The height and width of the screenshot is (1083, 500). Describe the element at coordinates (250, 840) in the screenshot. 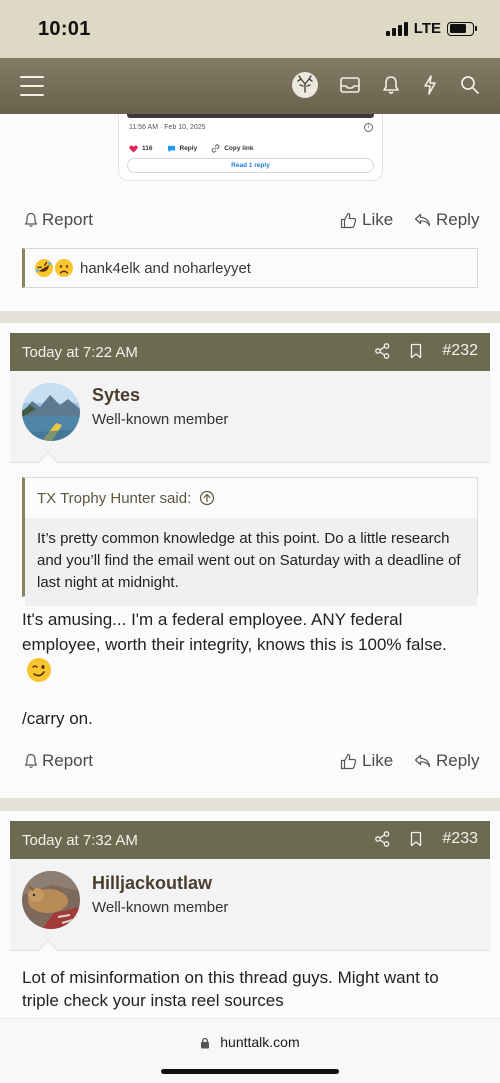

I see `post-233-header: Today at 7:32 AM #233` at that location.